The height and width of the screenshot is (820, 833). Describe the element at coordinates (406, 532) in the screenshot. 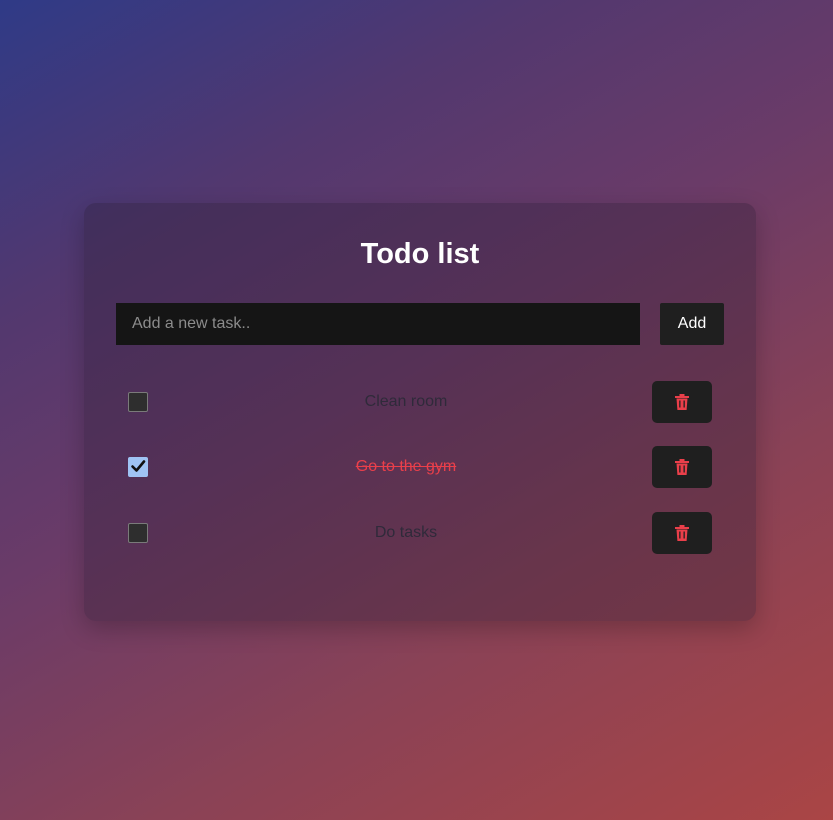

I see `todo-text: Do tasks` at that location.